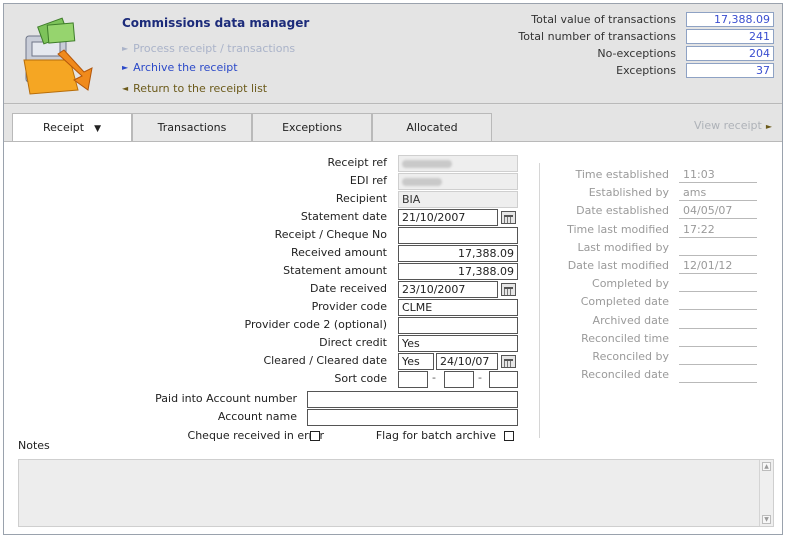 The height and width of the screenshot is (538, 786). Describe the element at coordinates (625, 375) in the screenshot. I see `audit-label: Reconciled date` at that location.